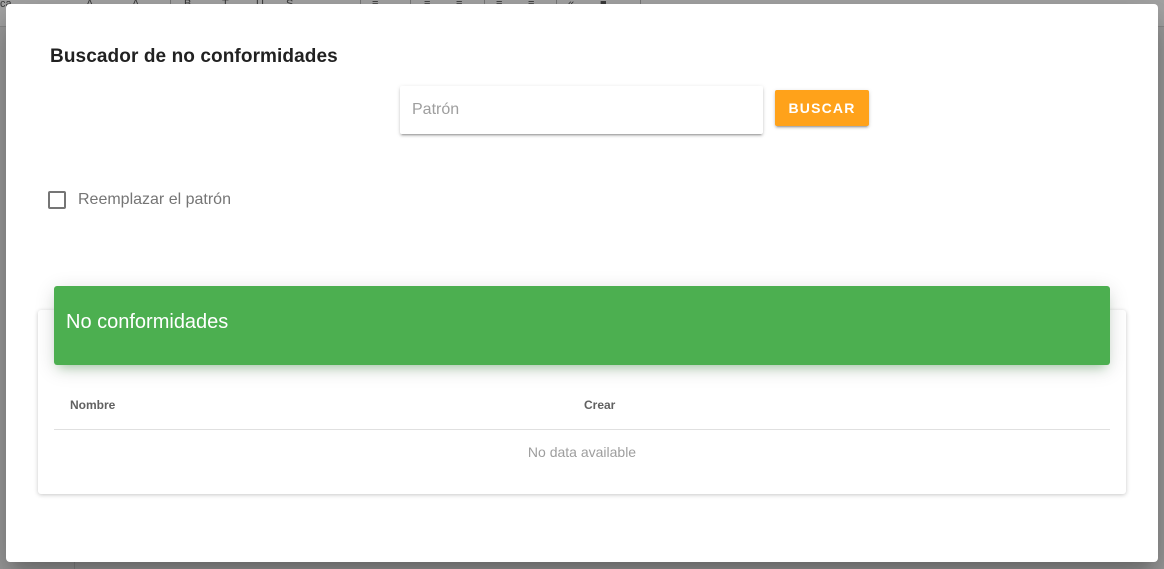  I want to click on replace-pattern-checkbox, so click(57, 200).